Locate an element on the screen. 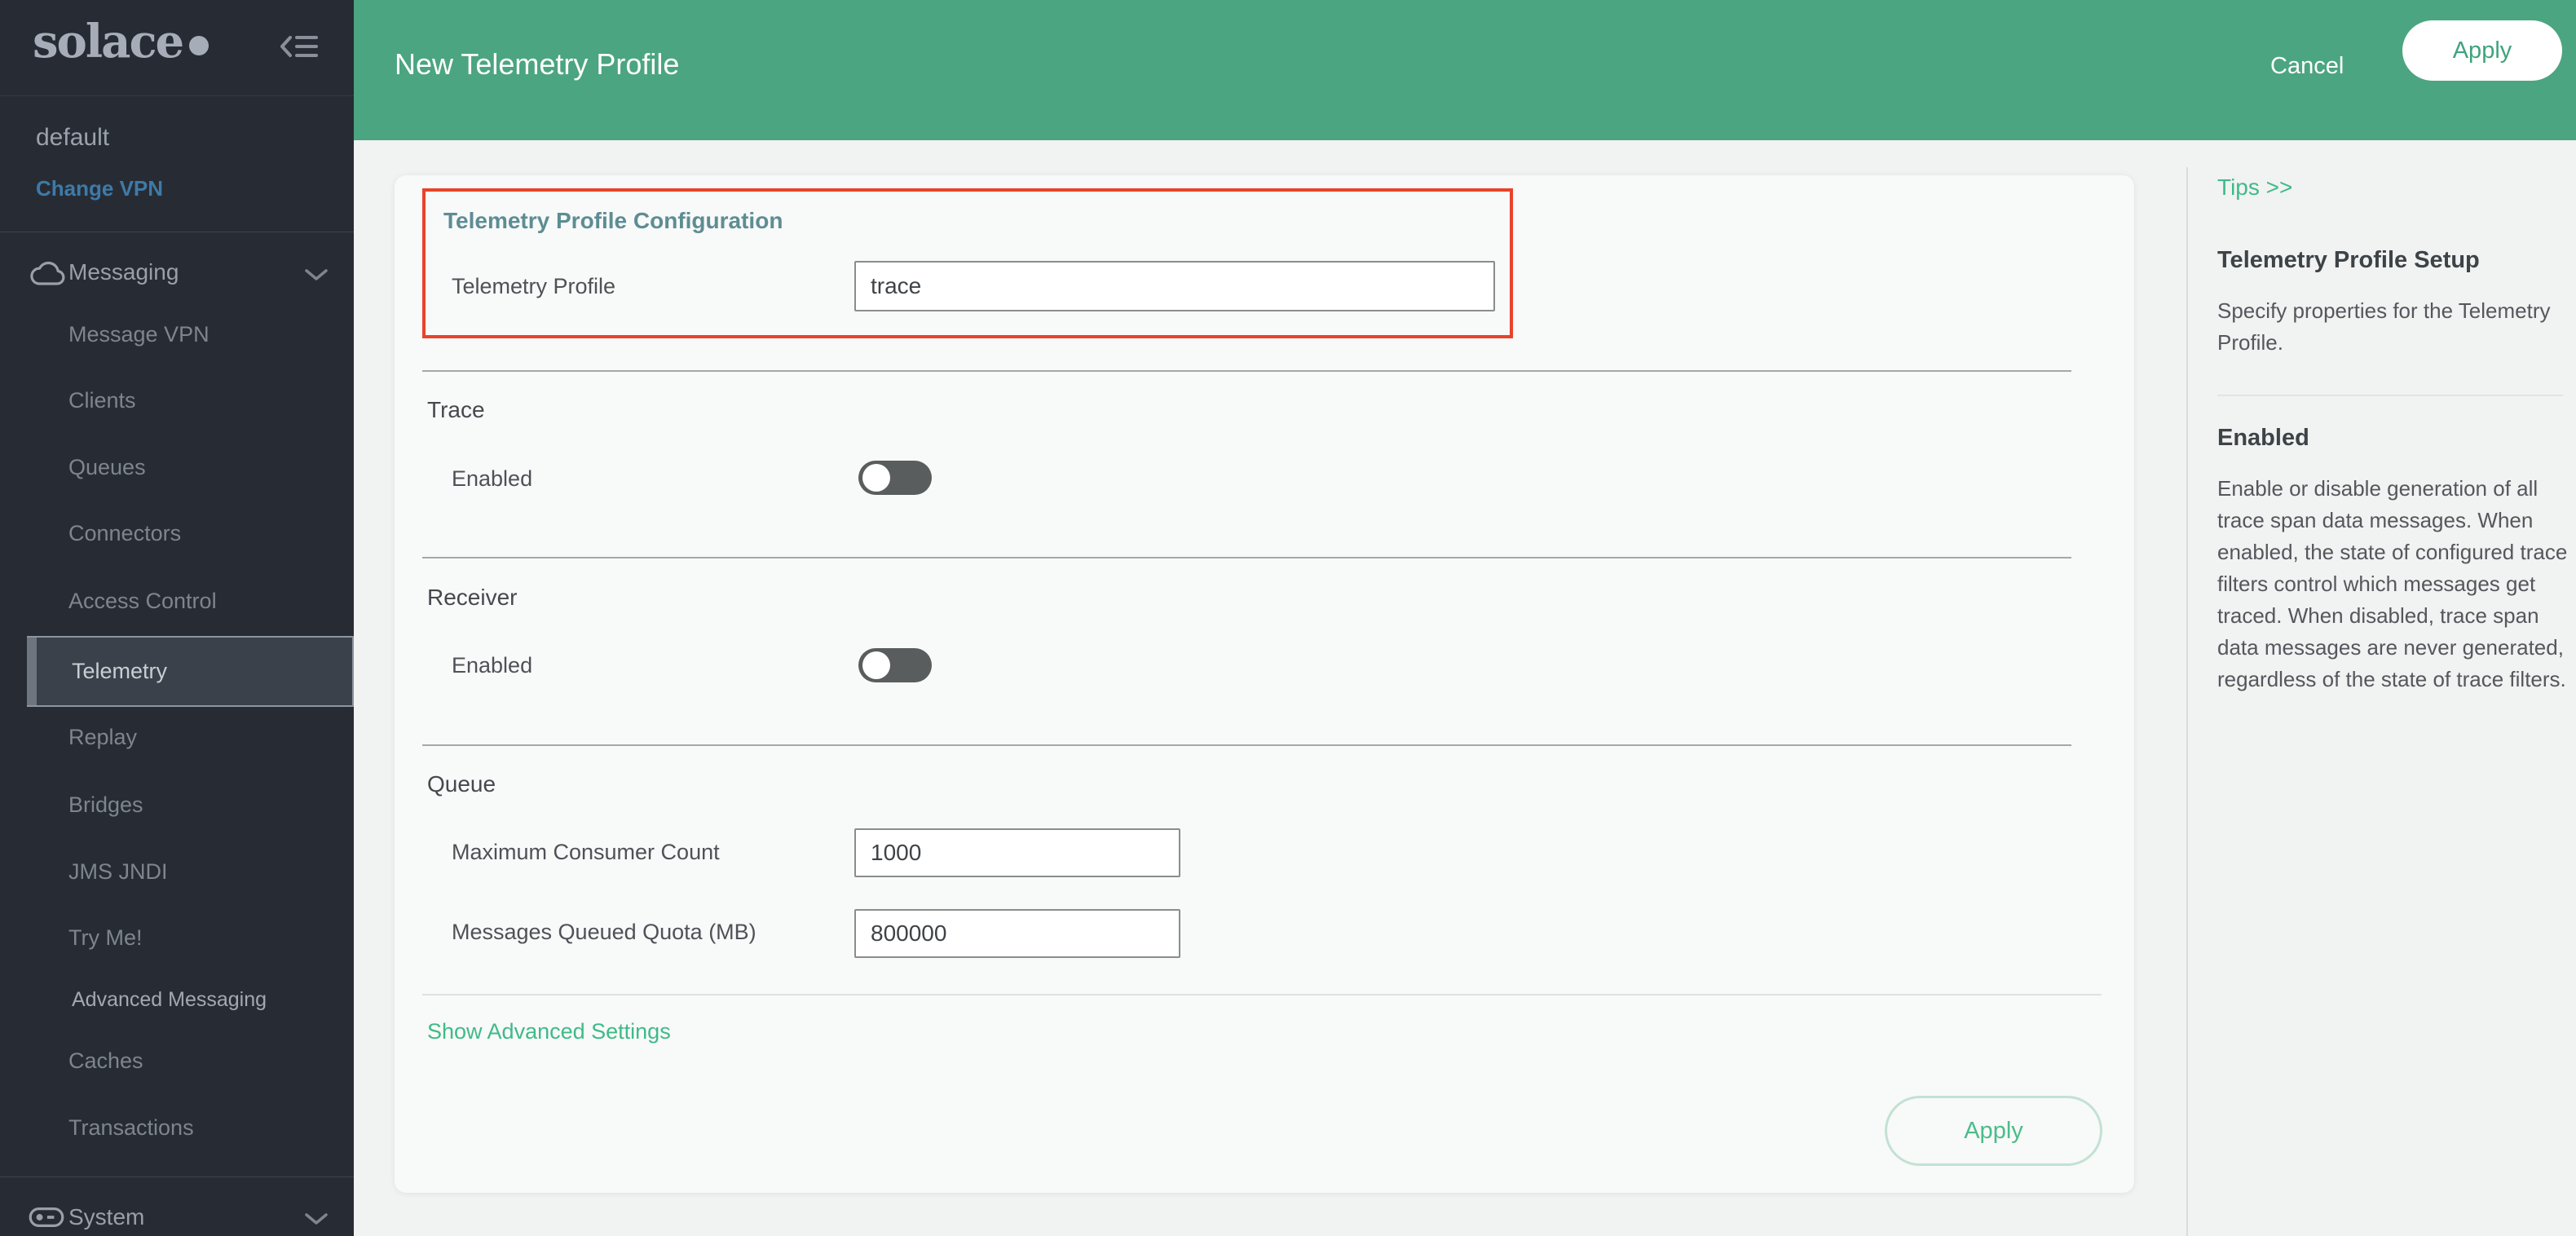  queue-section-title: Queue is located at coordinates (461, 784).